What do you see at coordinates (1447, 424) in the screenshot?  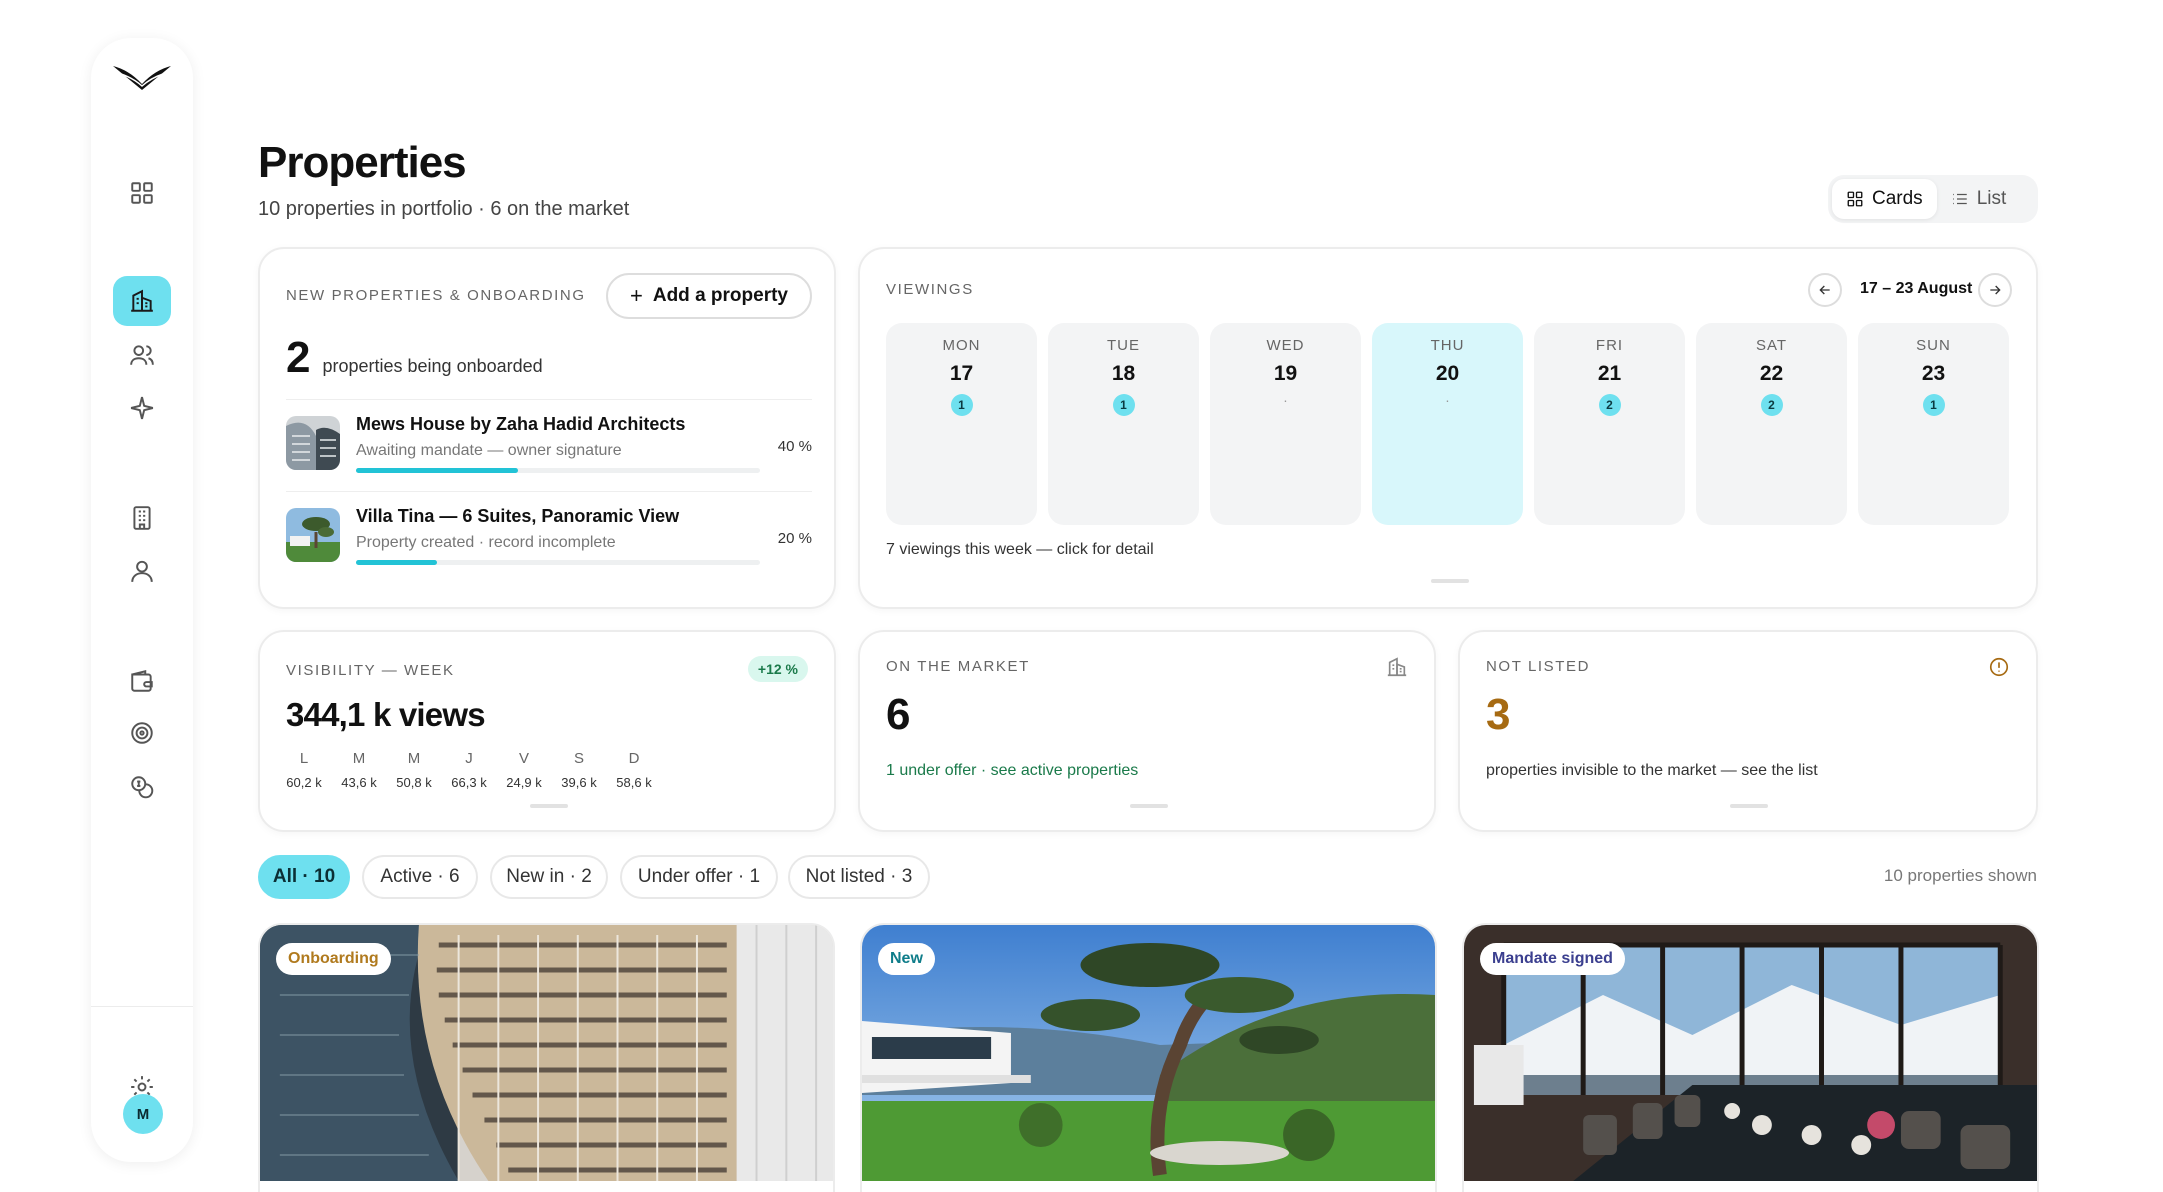 I see `day-column-thu: THU 20 ·` at bounding box center [1447, 424].